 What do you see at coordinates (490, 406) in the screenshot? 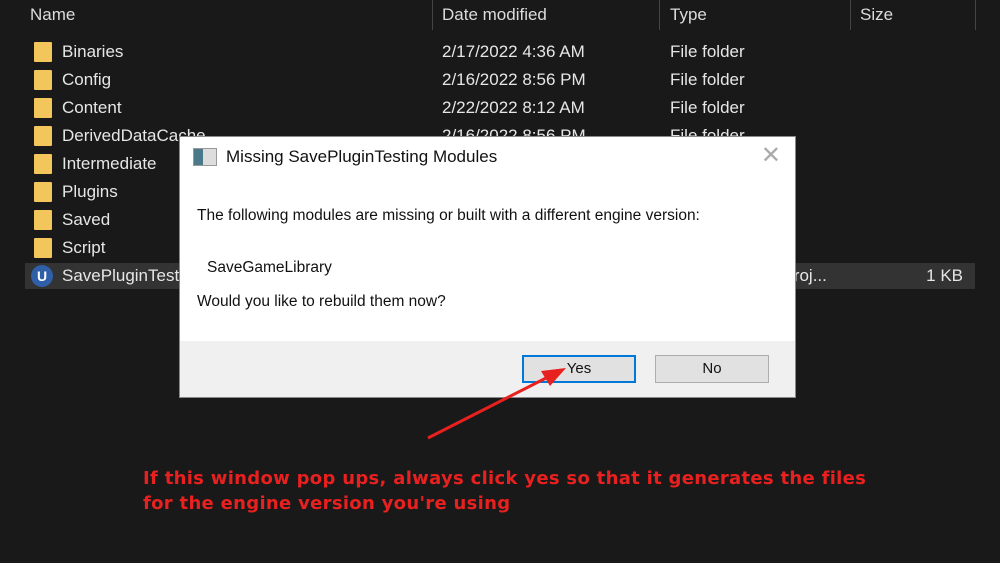
I see `arrow-line` at bounding box center [490, 406].